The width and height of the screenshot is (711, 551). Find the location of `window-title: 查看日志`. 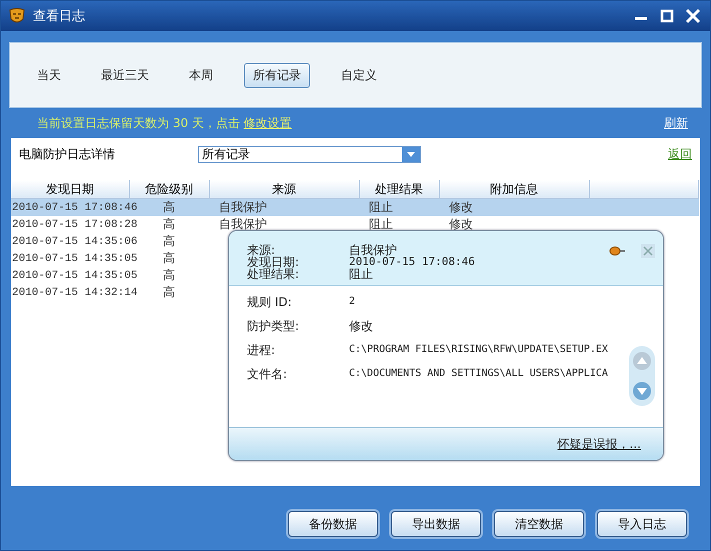

window-title: 查看日志 is located at coordinates (59, 16).